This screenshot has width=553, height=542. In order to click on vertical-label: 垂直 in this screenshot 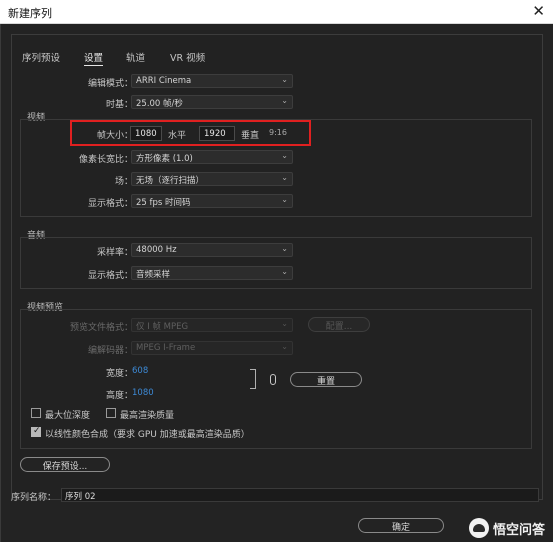, I will do `click(250, 136)`.